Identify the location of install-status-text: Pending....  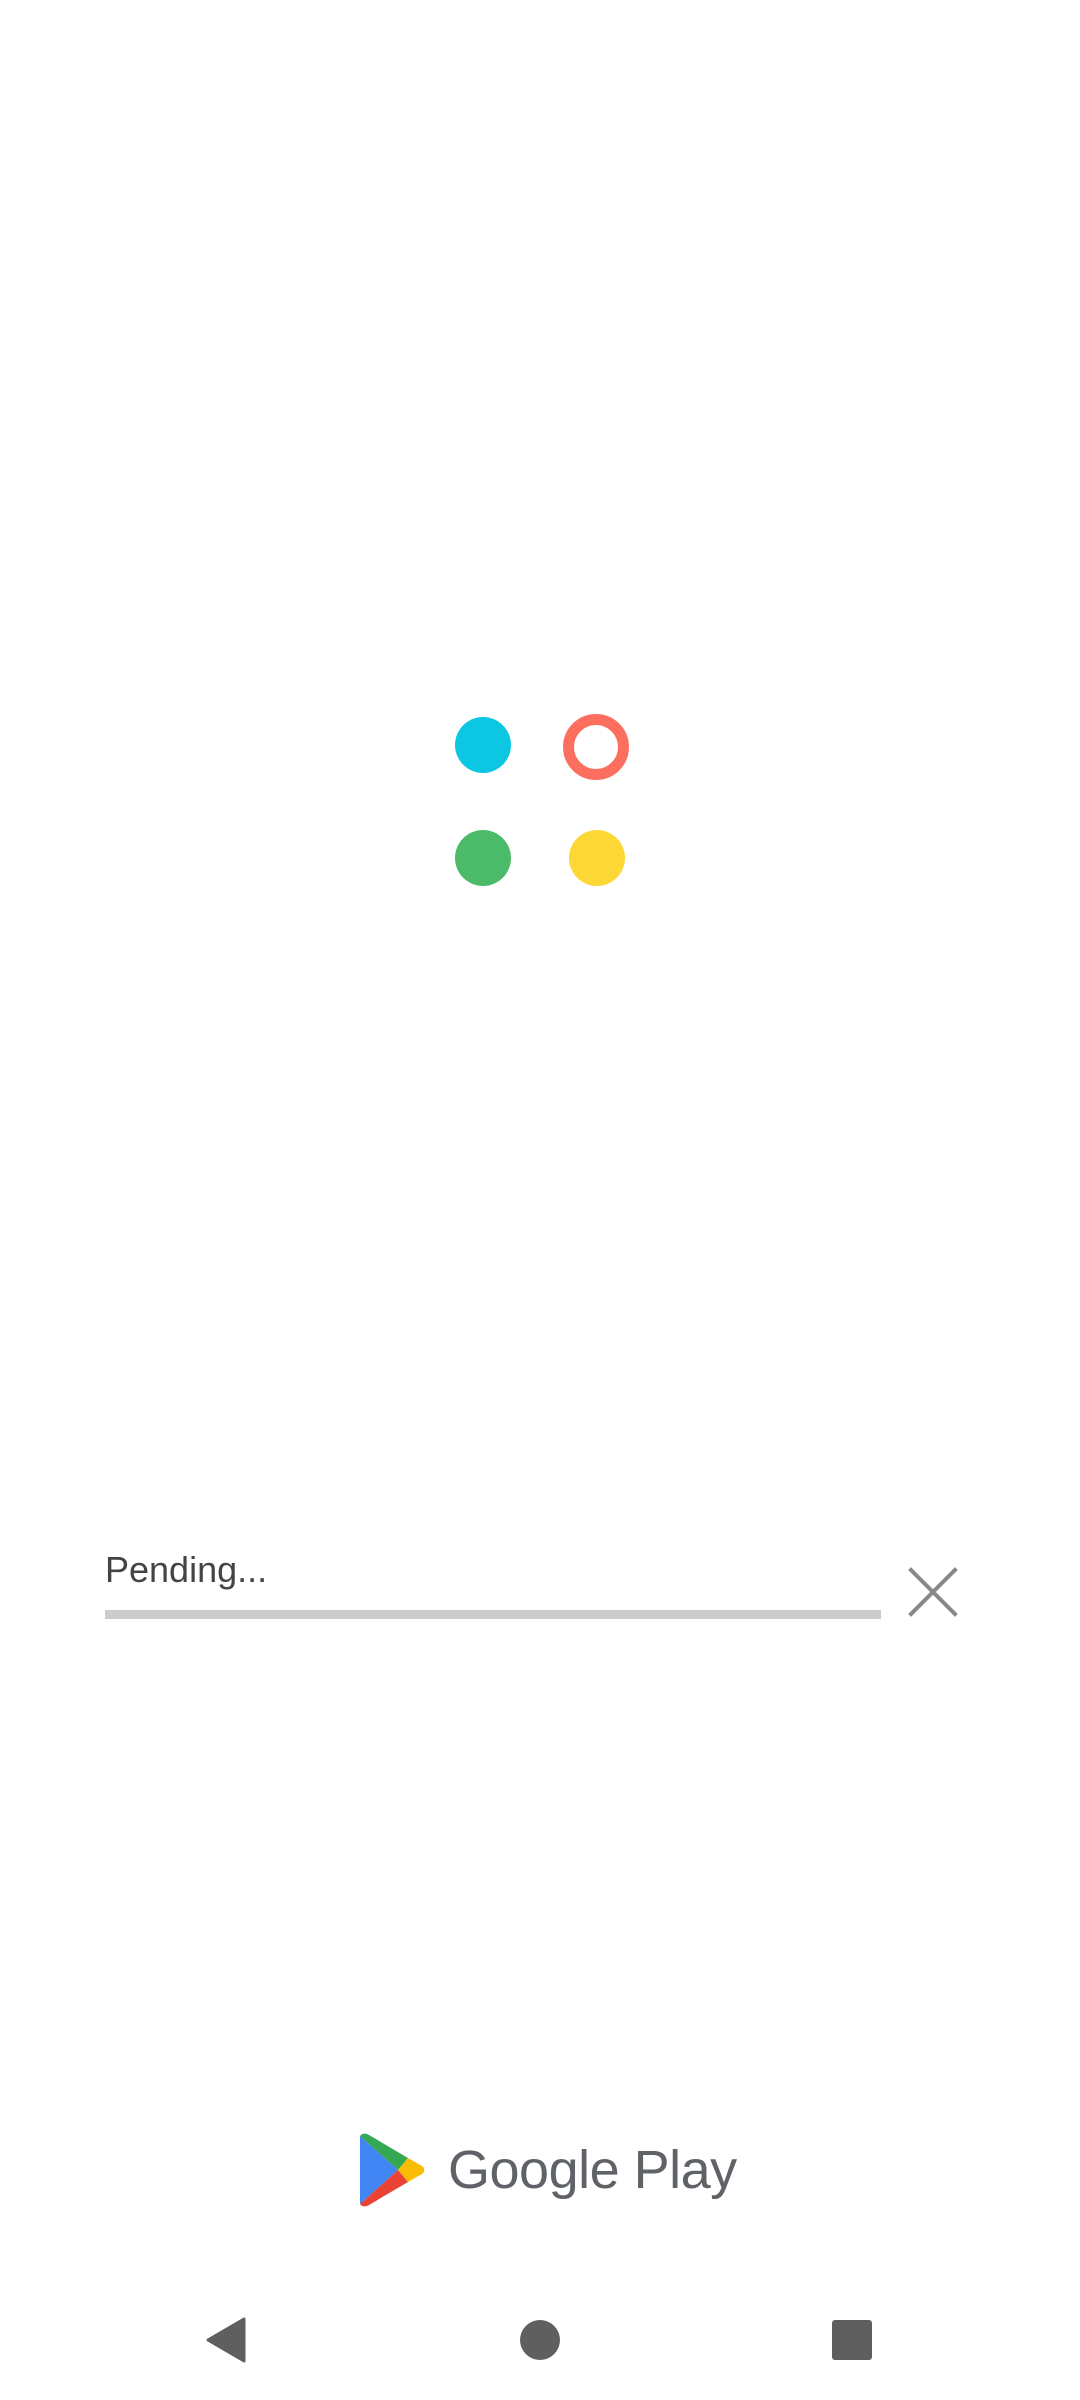
(186, 1569).